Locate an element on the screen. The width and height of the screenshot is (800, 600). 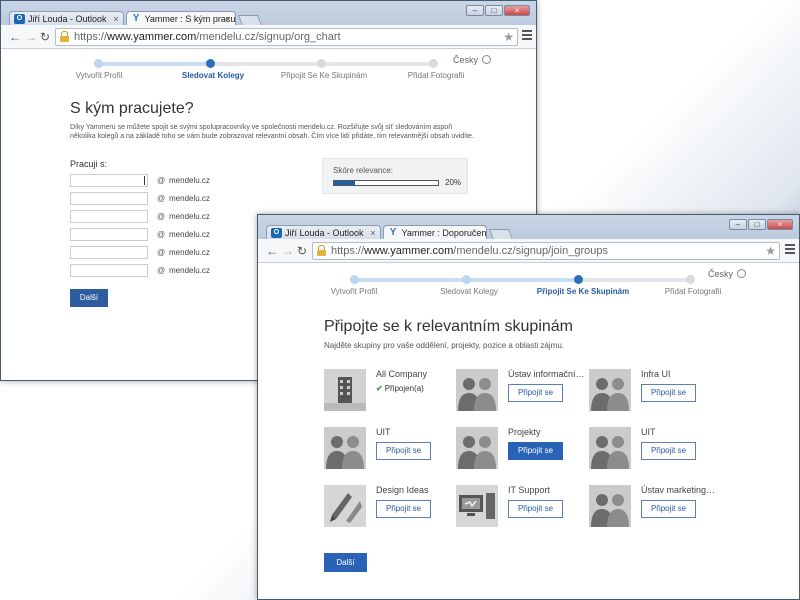
checkmark-icon: ✔ is located at coordinates (379, 388).